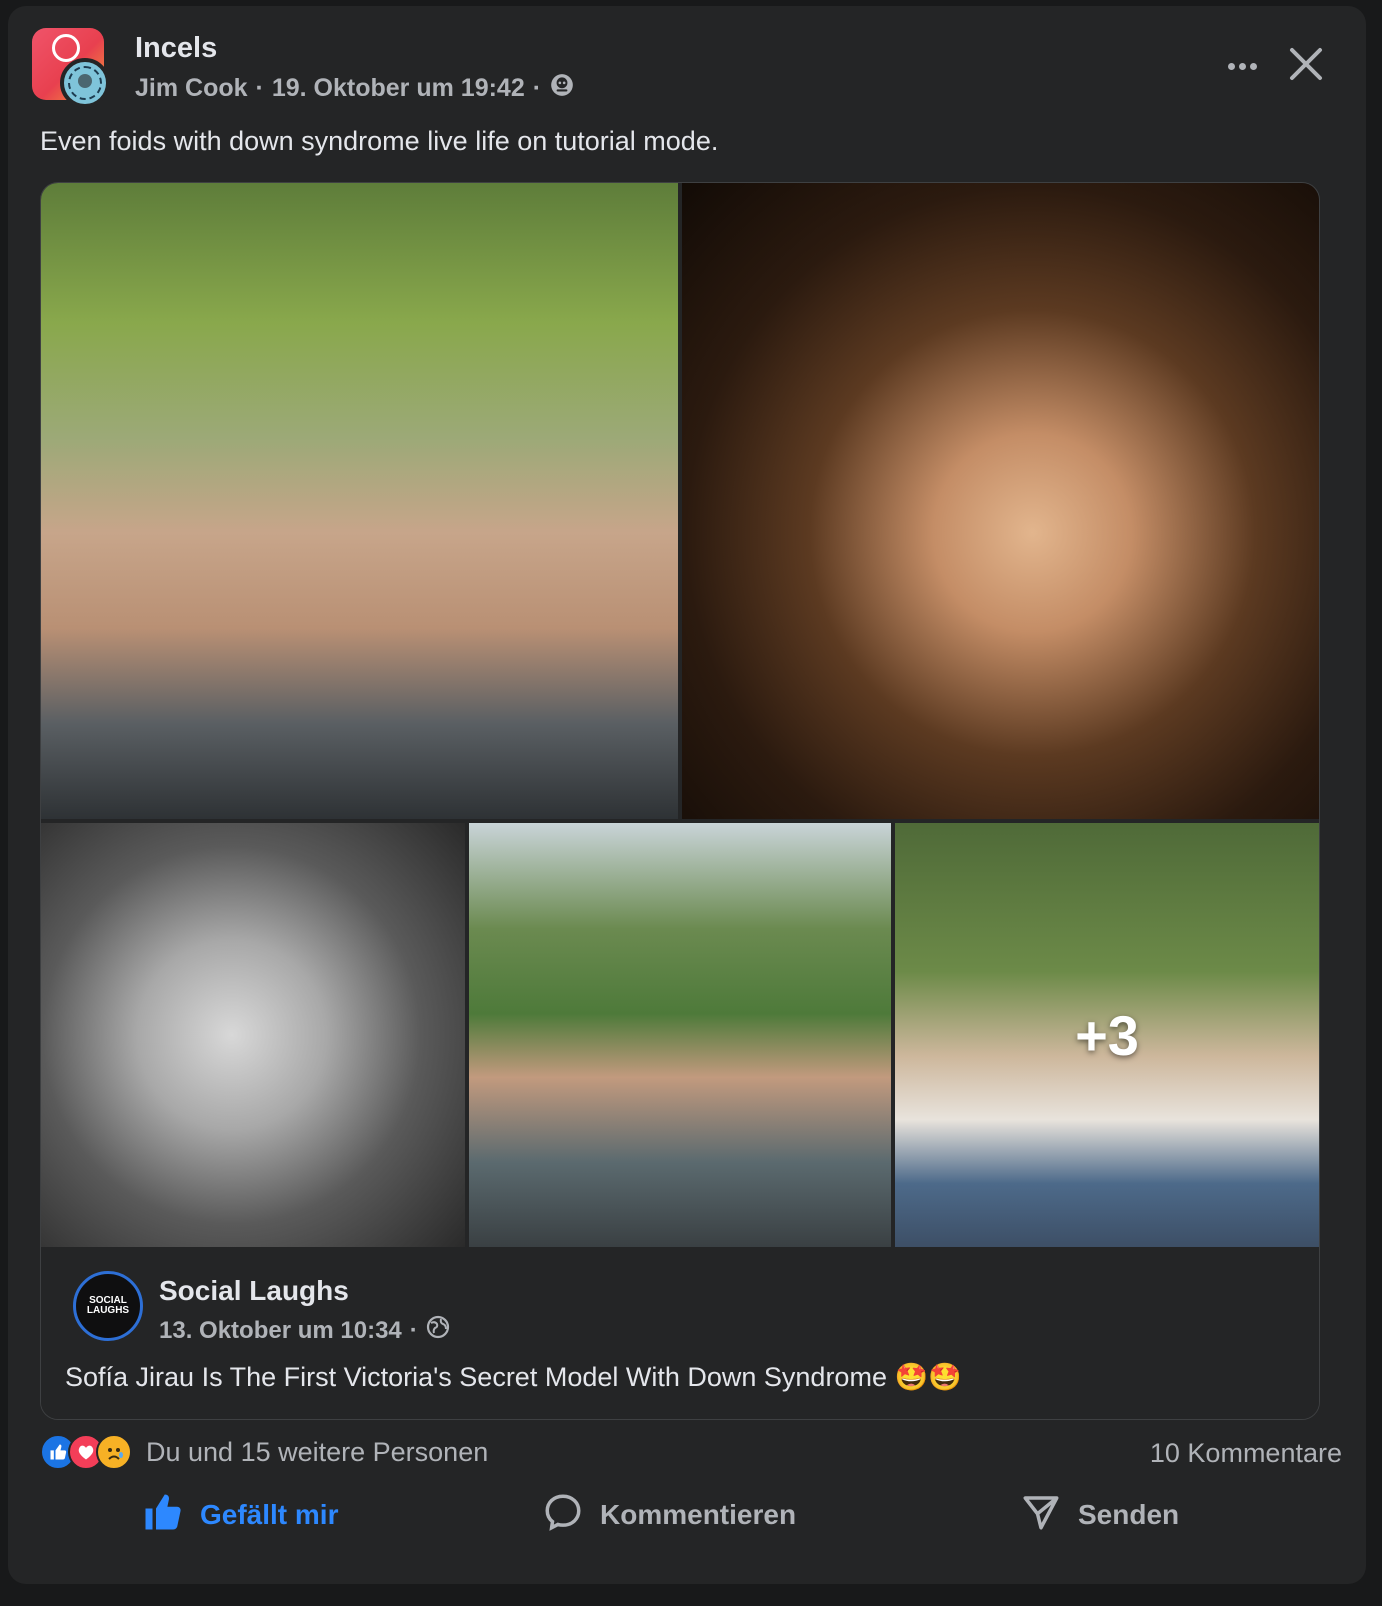  I want to click on source-logo-text: SOCIAL LAUGHS, so click(108, 1305).